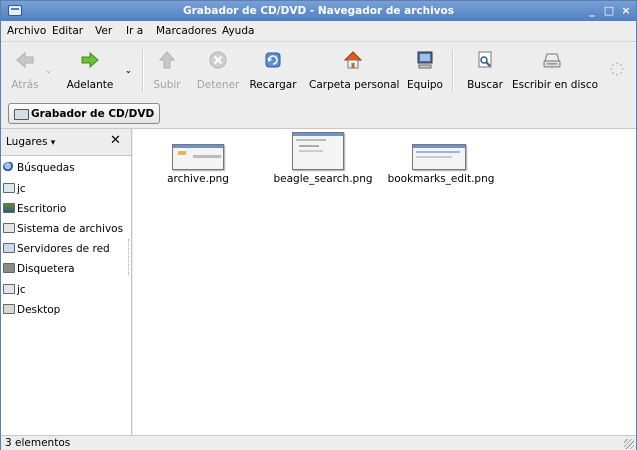 This screenshot has height=450, width=637. Describe the element at coordinates (90, 85) in the screenshot. I see `forward-label: Adelante` at that location.